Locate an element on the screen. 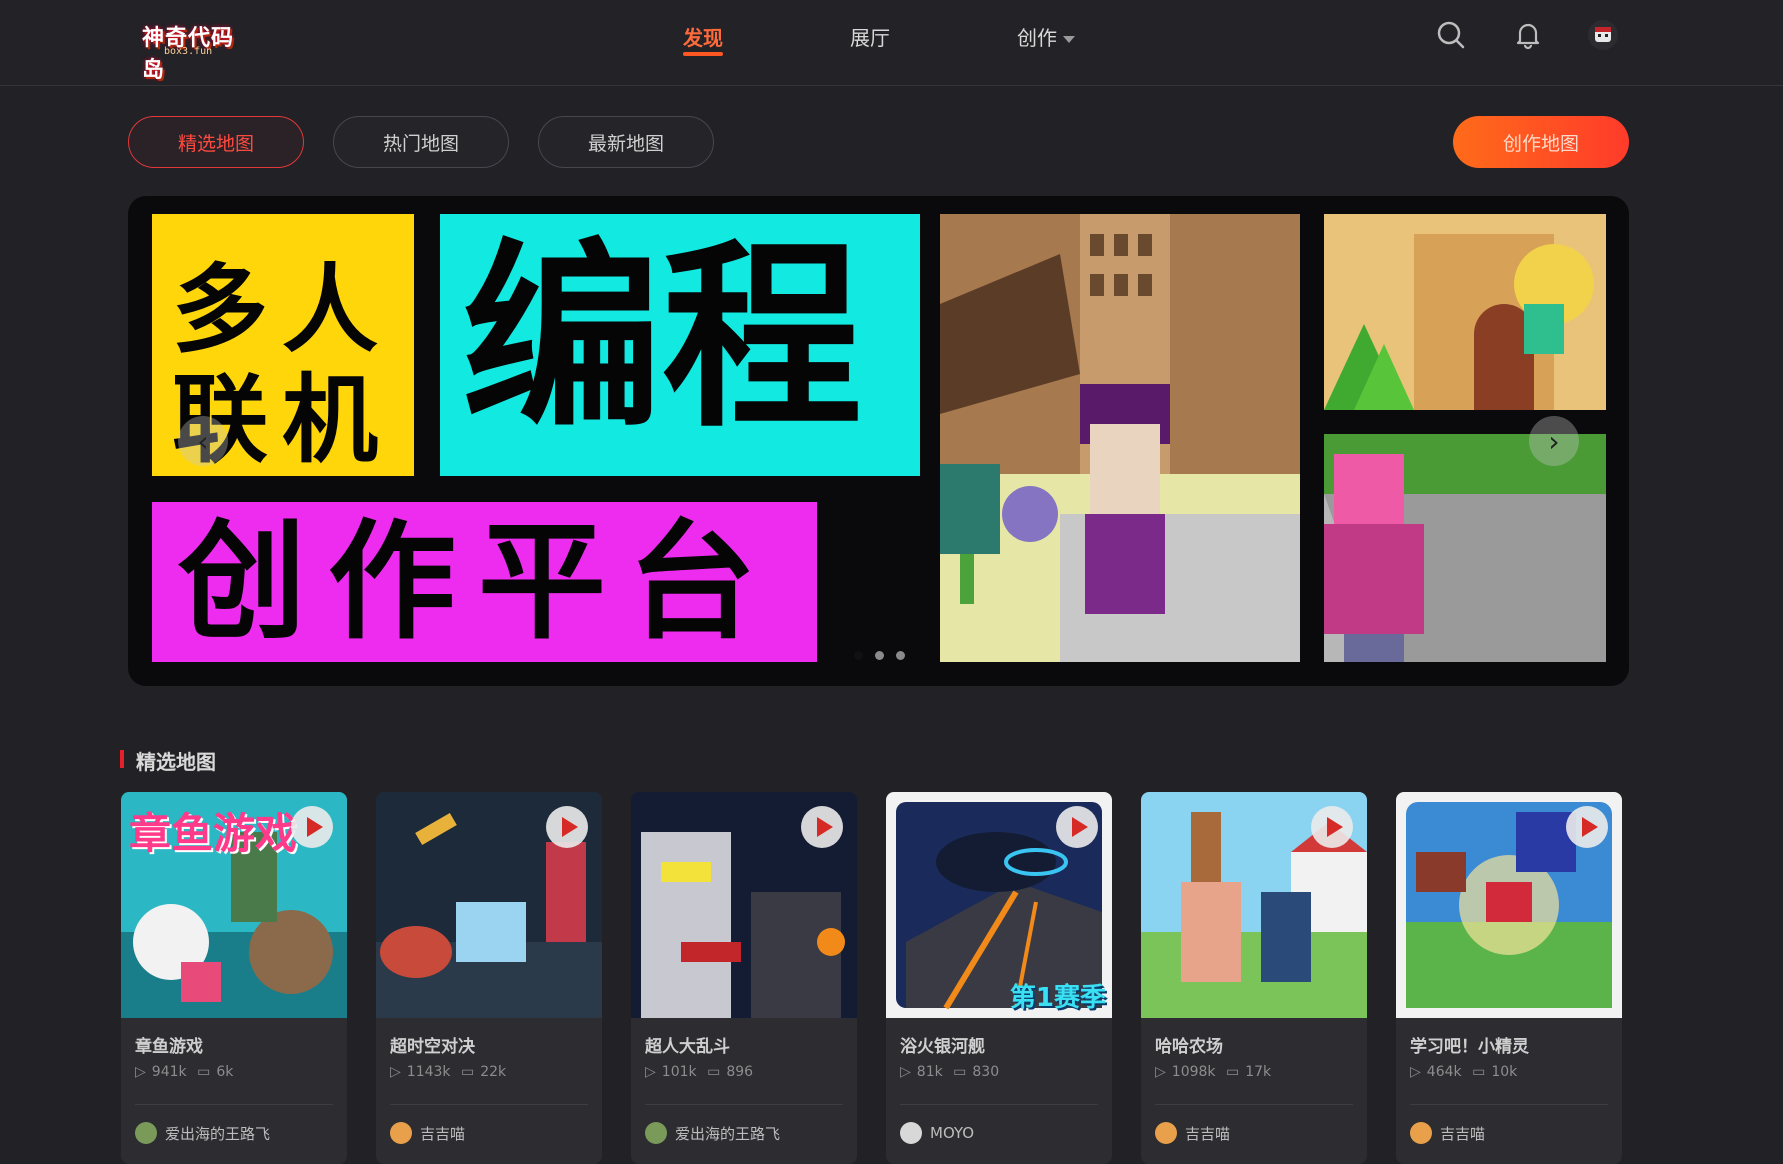 This screenshot has width=1783, height=1164. chevron-left-icon: ‹ is located at coordinates (203, 441).